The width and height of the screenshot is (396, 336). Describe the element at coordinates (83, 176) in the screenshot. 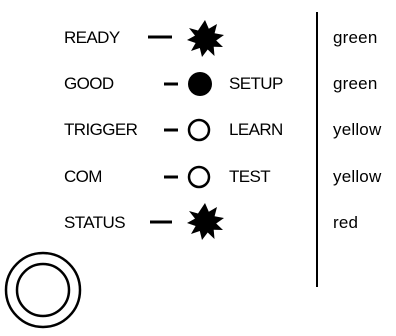

I see `indicator-label-com: COM` at that location.